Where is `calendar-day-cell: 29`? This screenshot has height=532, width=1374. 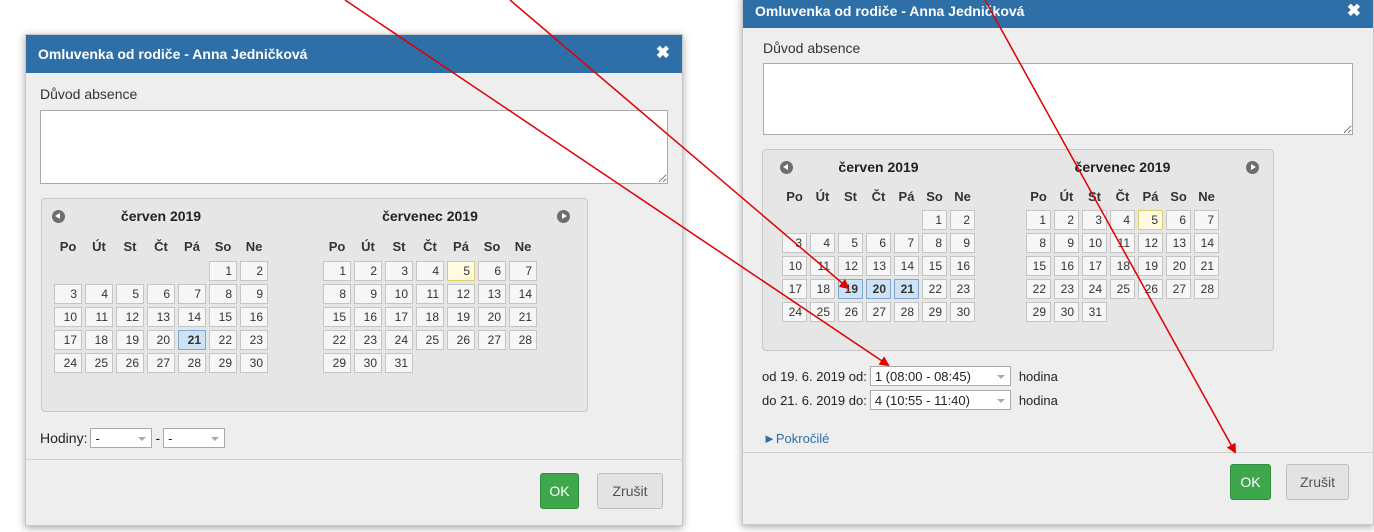 calendar-day-cell: 29 is located at coordinates (223, 363).